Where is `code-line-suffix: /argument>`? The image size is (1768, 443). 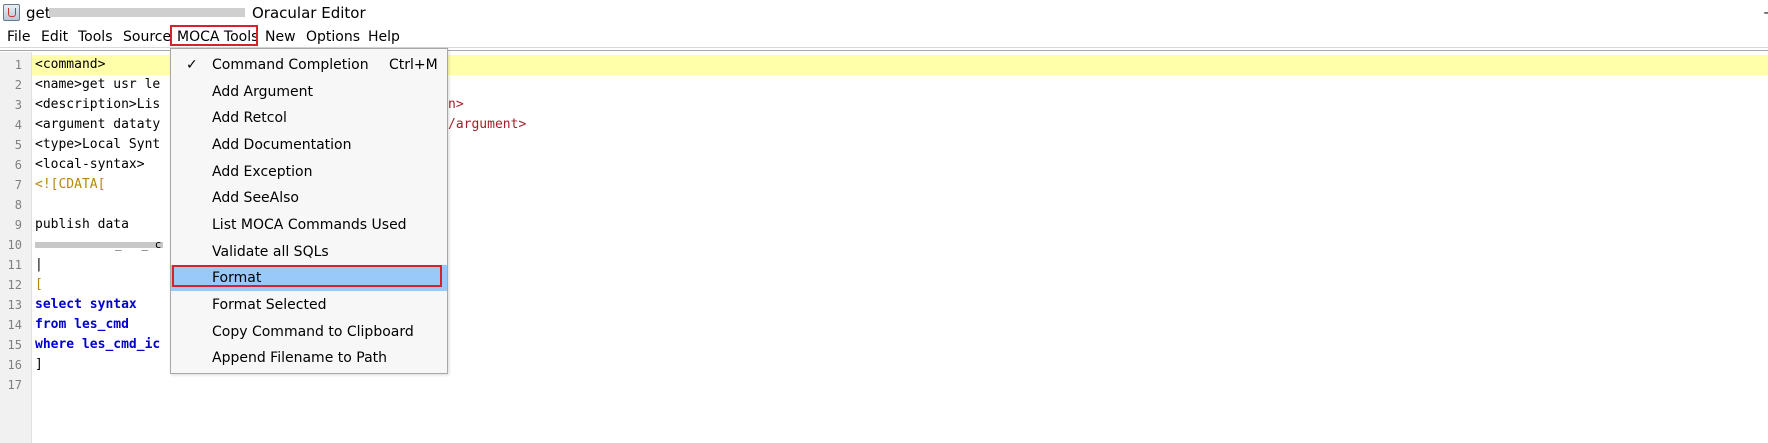
code-line-suffix: /argument> is located at coordinates (487, 124).